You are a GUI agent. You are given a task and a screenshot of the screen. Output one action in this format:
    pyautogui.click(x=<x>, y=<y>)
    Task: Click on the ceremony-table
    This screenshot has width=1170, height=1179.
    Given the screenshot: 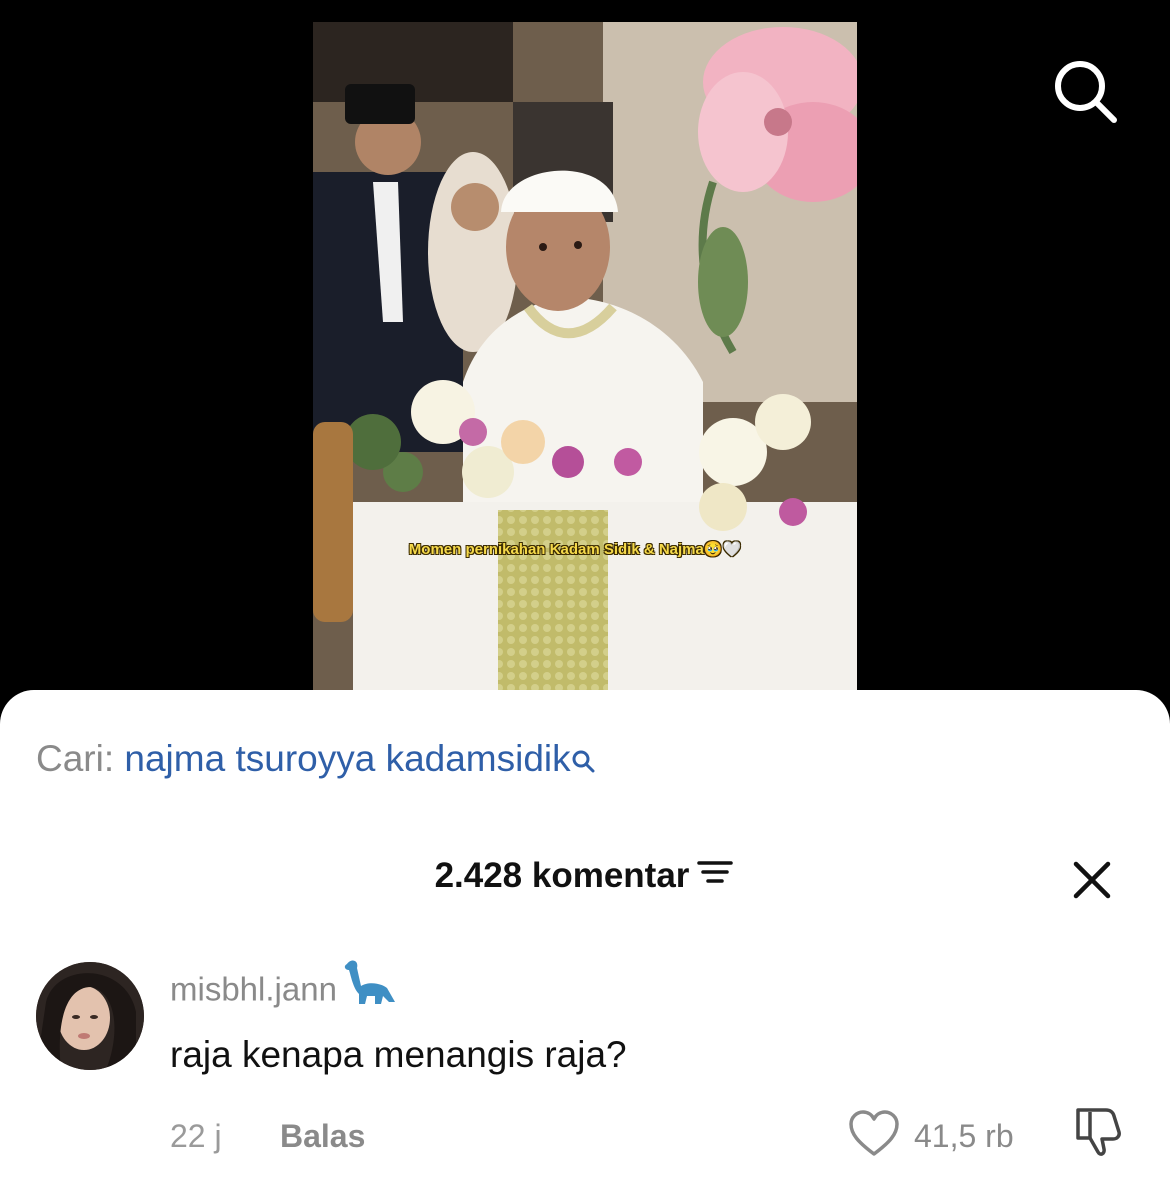 What is the action you would take?
    pyautogui.click(x=605, y=597)
    